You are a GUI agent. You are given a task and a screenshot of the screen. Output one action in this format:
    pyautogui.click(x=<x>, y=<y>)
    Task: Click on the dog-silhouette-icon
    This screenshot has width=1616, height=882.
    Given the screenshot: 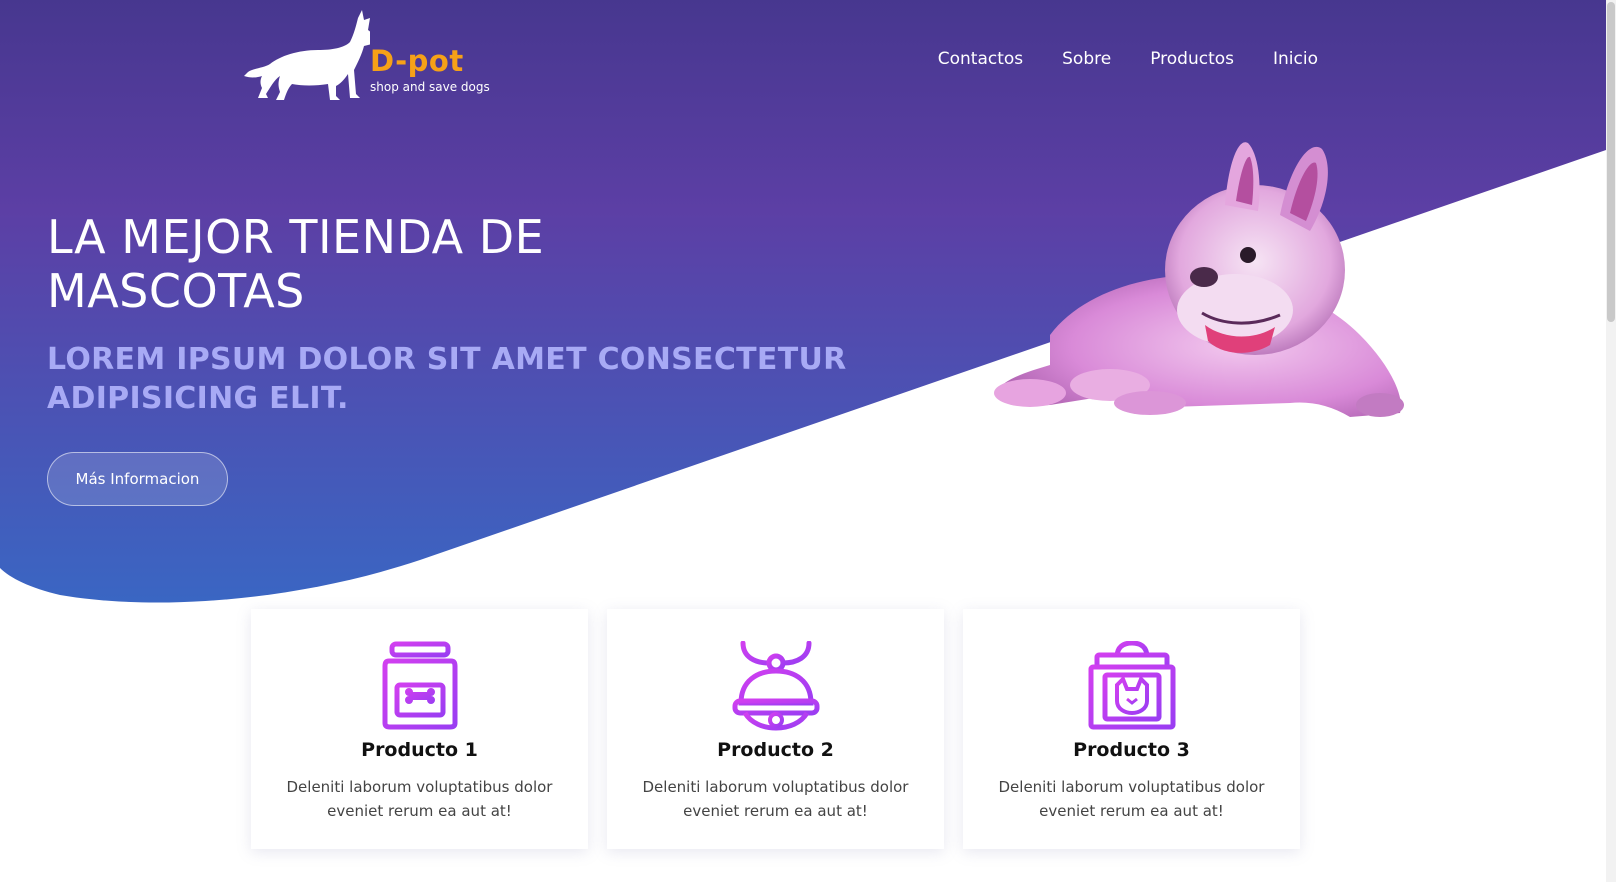 What is the action you would take?
    pyautogui.click(x=307, y=55)
    